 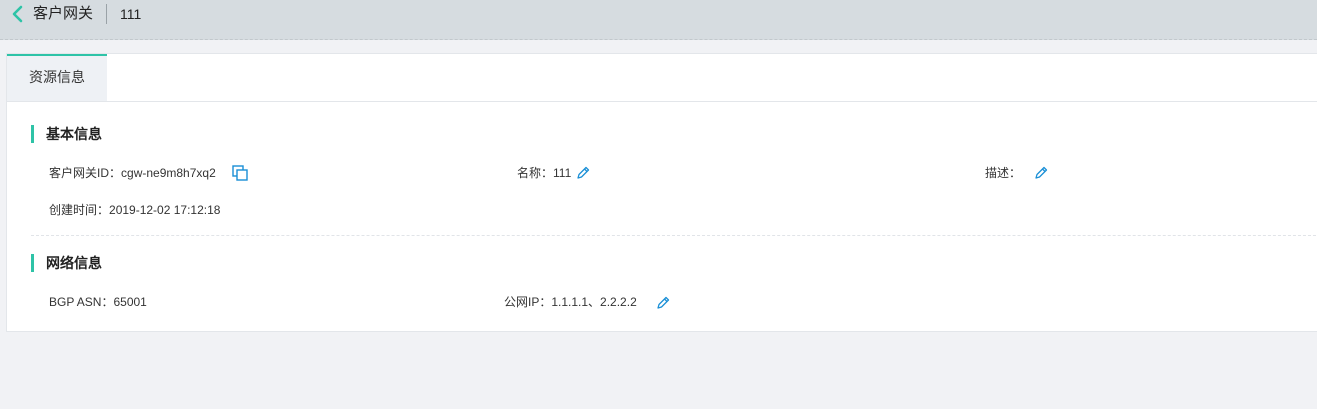 I want to click on section-title-basic-info: 基本信息, so click(x=66, y=134).